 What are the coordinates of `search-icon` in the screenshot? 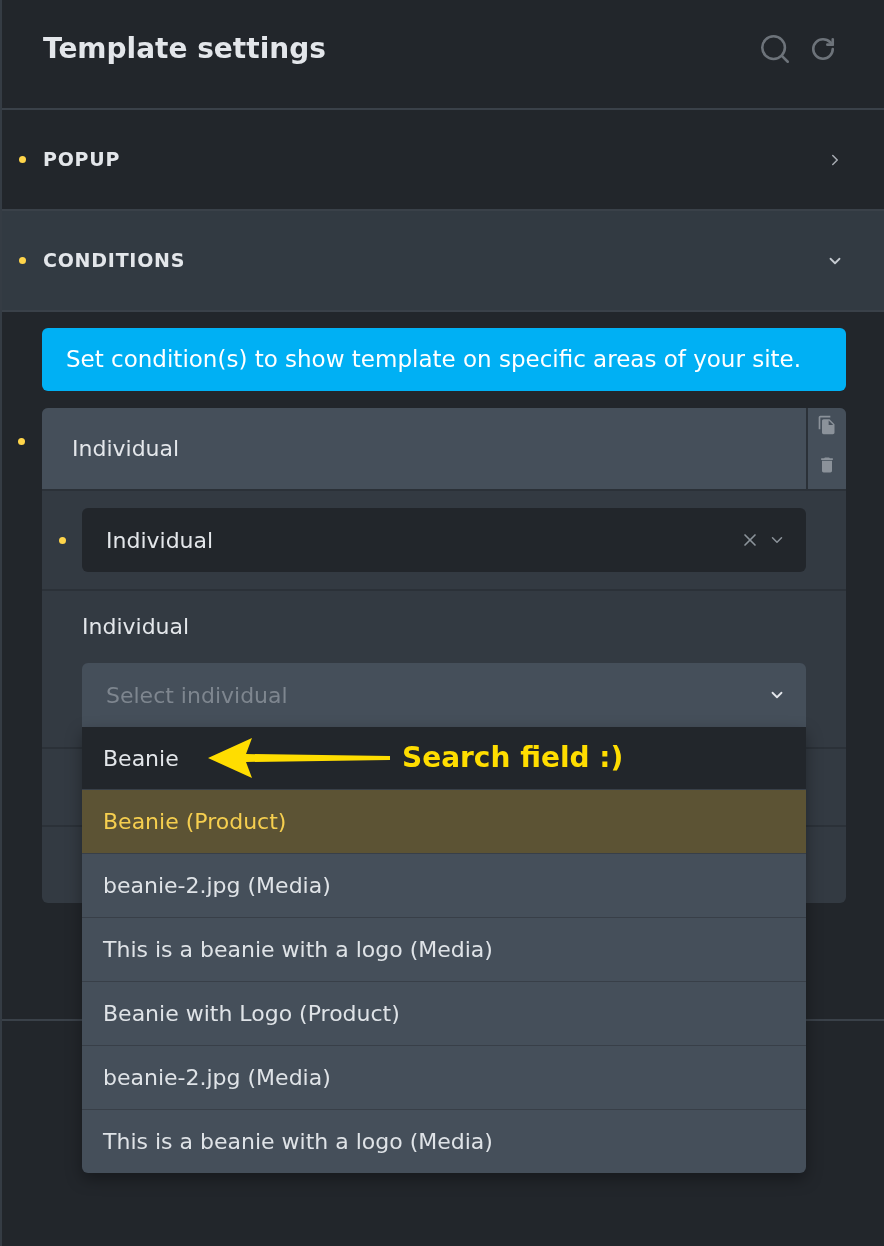 It's located at (775, 49).